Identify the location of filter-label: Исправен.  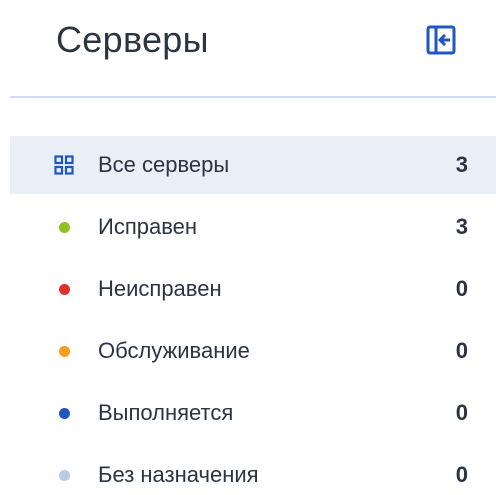
(148, 226).